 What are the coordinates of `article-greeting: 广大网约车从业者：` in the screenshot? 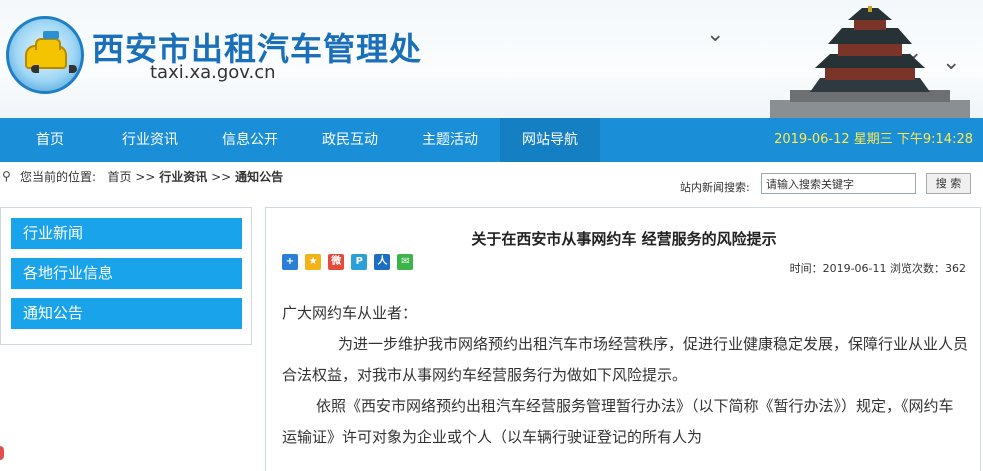 It's located at (350, 313).